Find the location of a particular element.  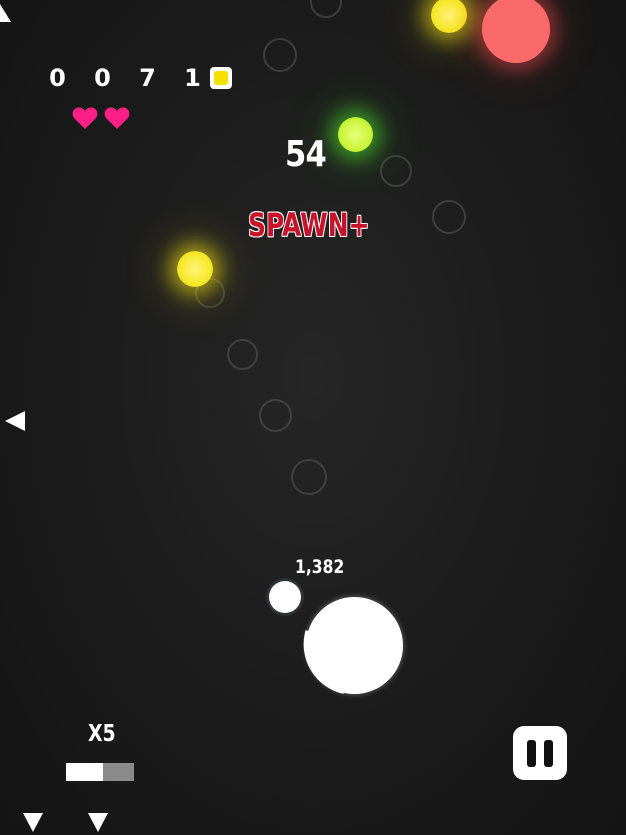

multiplier-progress-bar is located at coordinates (100, 772).